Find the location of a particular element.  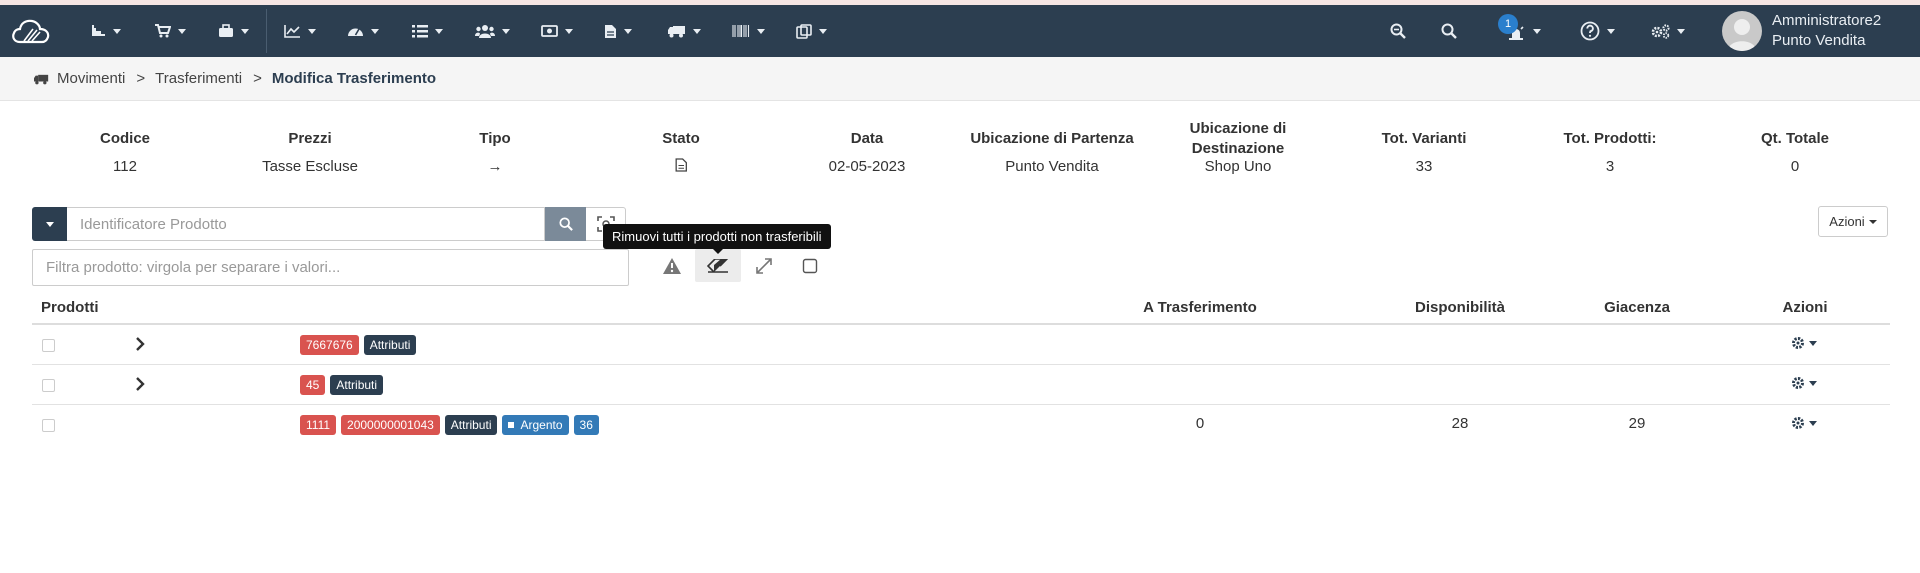

menu-inventory is located at coordinates (105, 31).